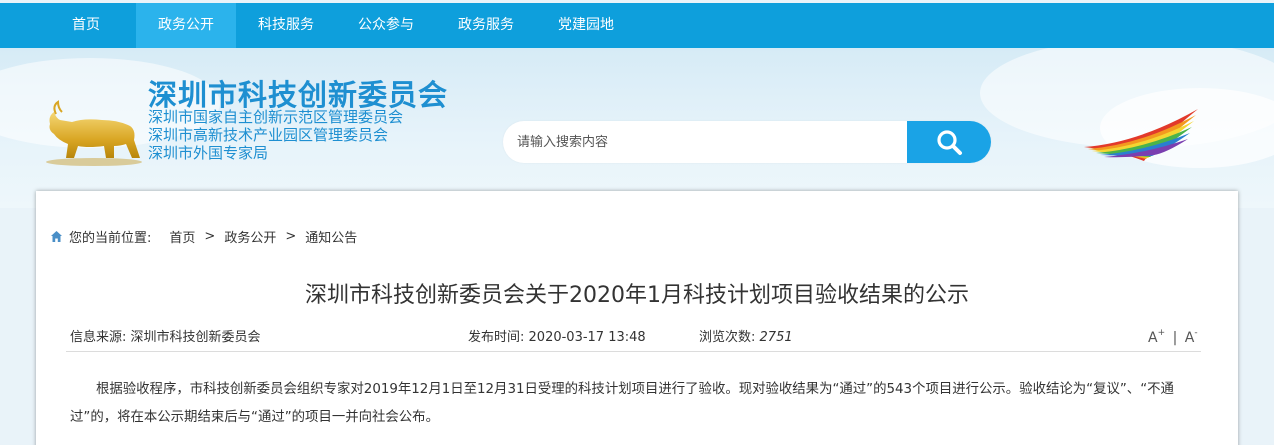  I want to click on search-button, so click(949, 142).